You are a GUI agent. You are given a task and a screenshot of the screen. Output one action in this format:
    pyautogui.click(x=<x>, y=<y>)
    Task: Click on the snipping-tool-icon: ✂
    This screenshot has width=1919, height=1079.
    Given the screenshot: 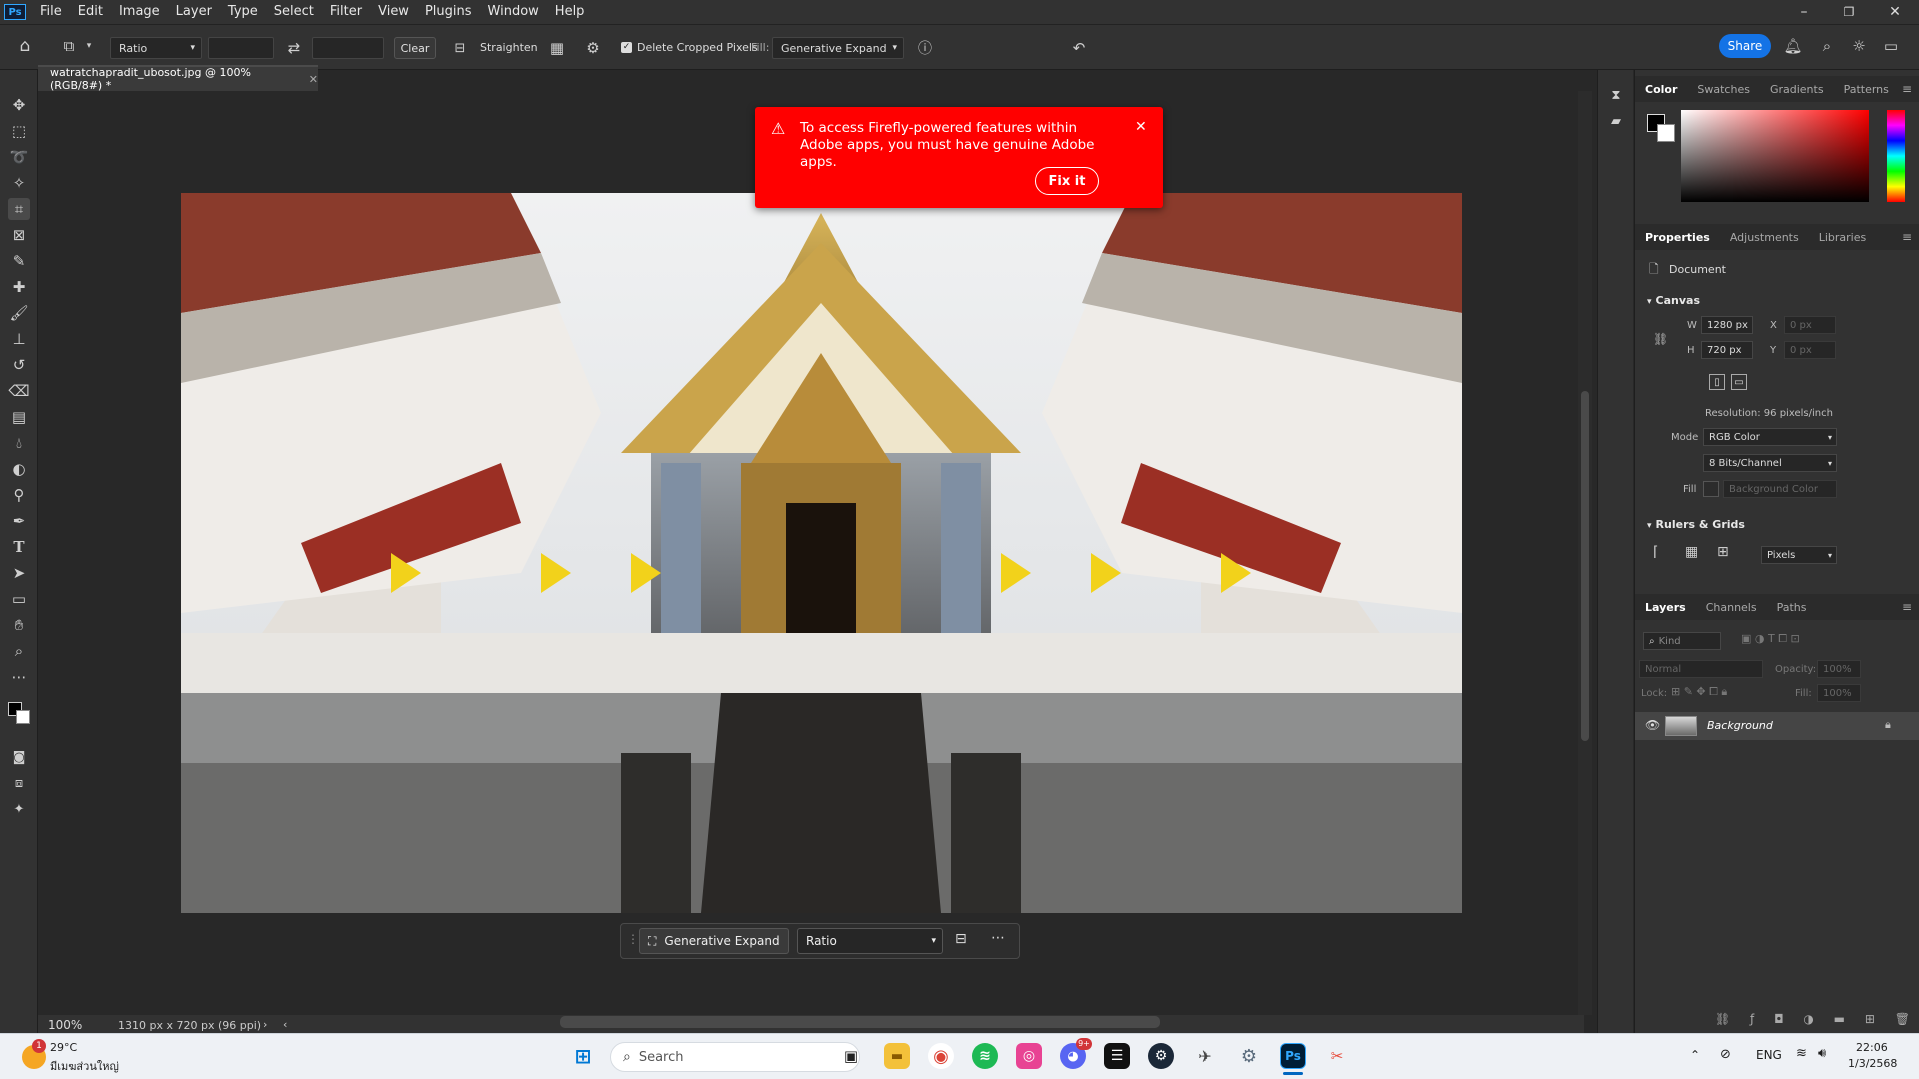 What is the action you would take?
    pyautogui.click(x=1337, y=1056)
    